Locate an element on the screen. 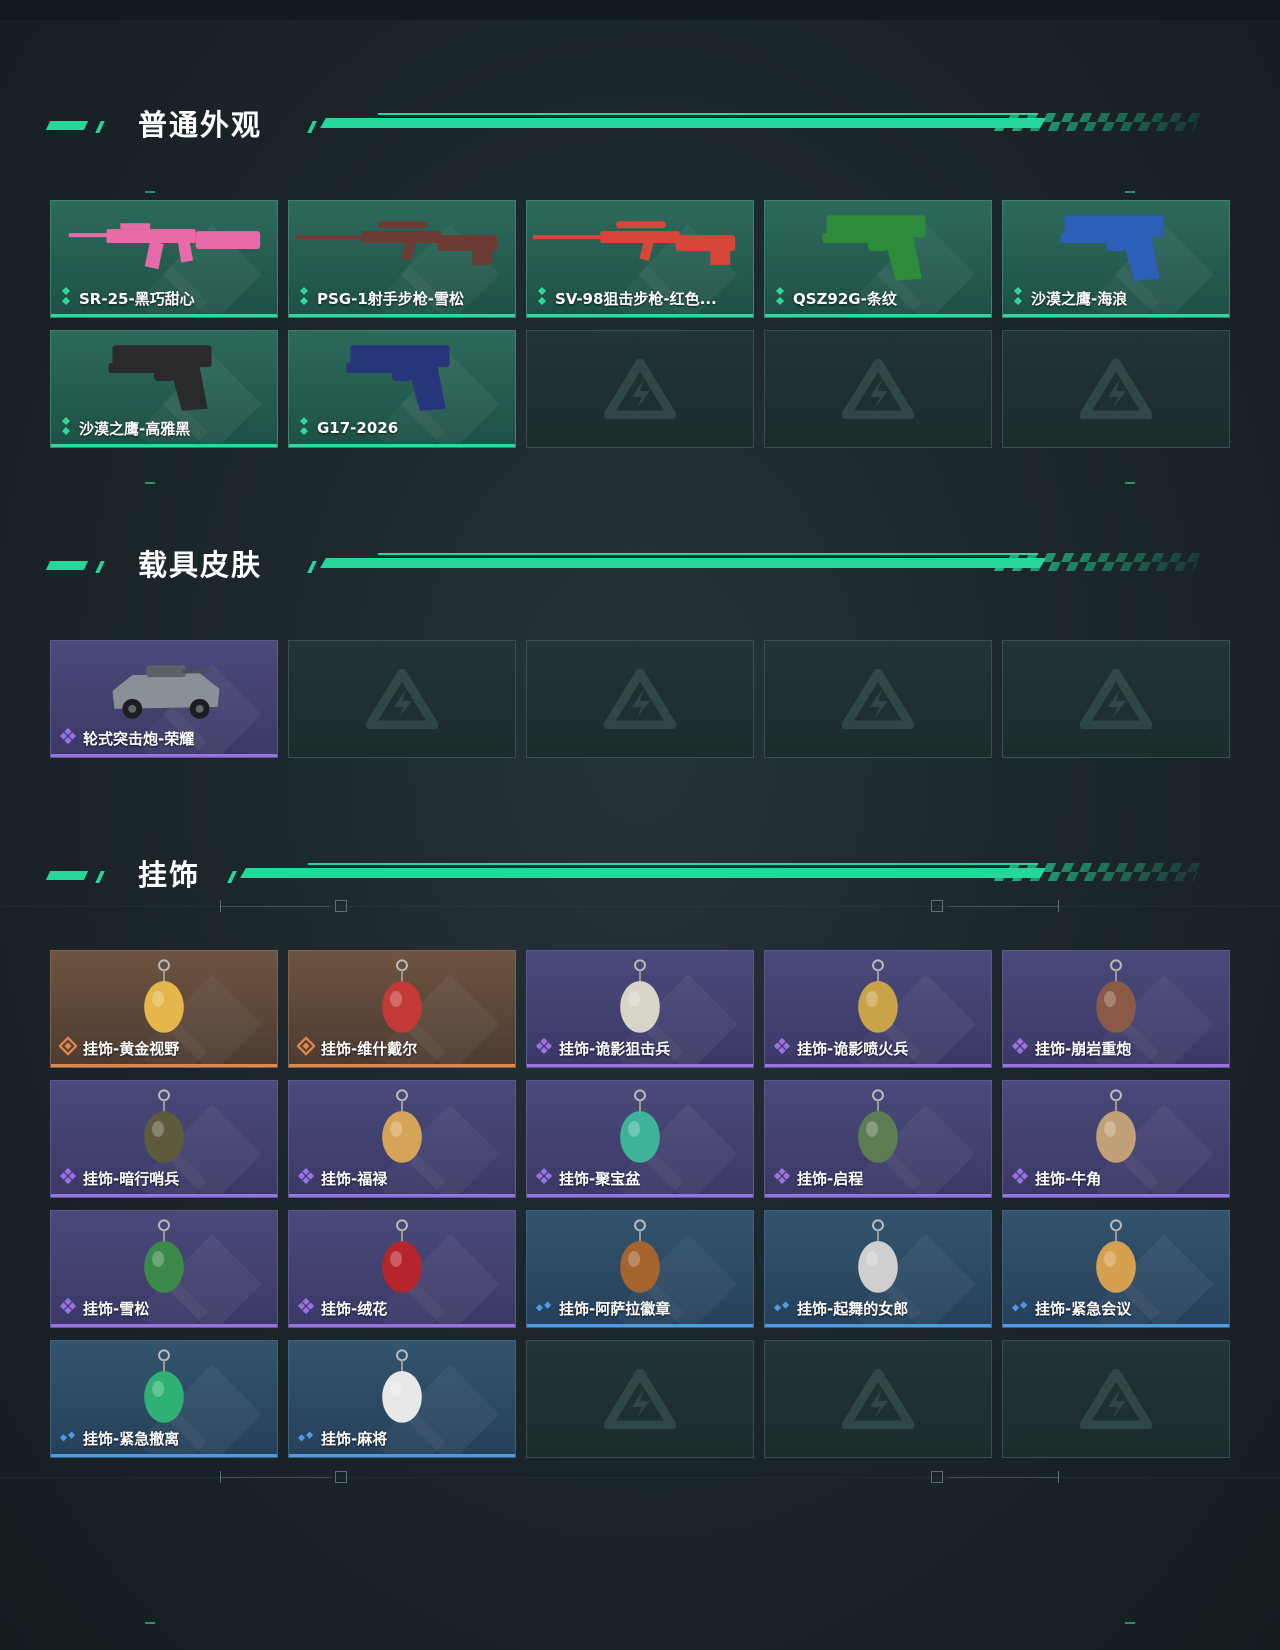  item-card: 挂饰-诡影狙击兵 is located at coordinates (640, 1009).